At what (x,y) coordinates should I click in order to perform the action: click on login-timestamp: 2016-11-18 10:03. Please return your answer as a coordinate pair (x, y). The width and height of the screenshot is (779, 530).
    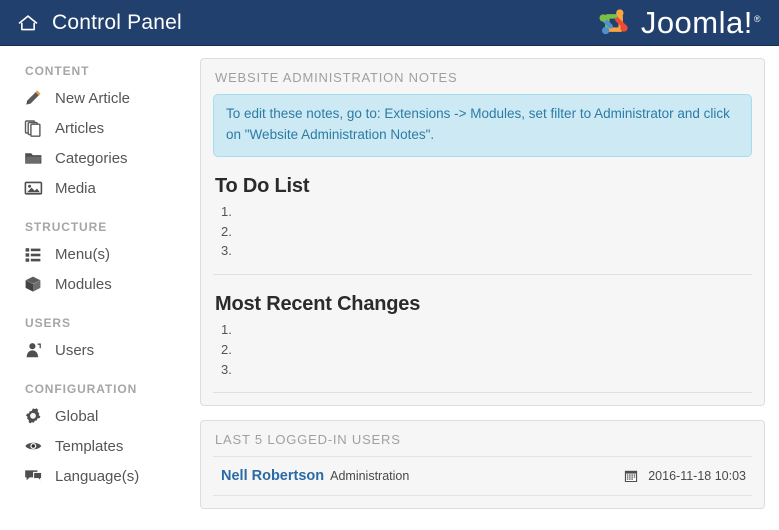
    Looking at the image, I should click on (697, 476).